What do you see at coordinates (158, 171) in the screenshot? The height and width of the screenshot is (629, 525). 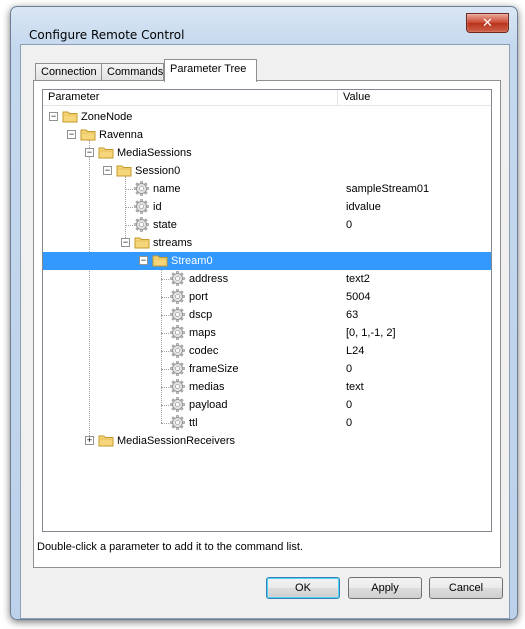 I see `tree-node-label: Session0` at bounding box center [158, 171].